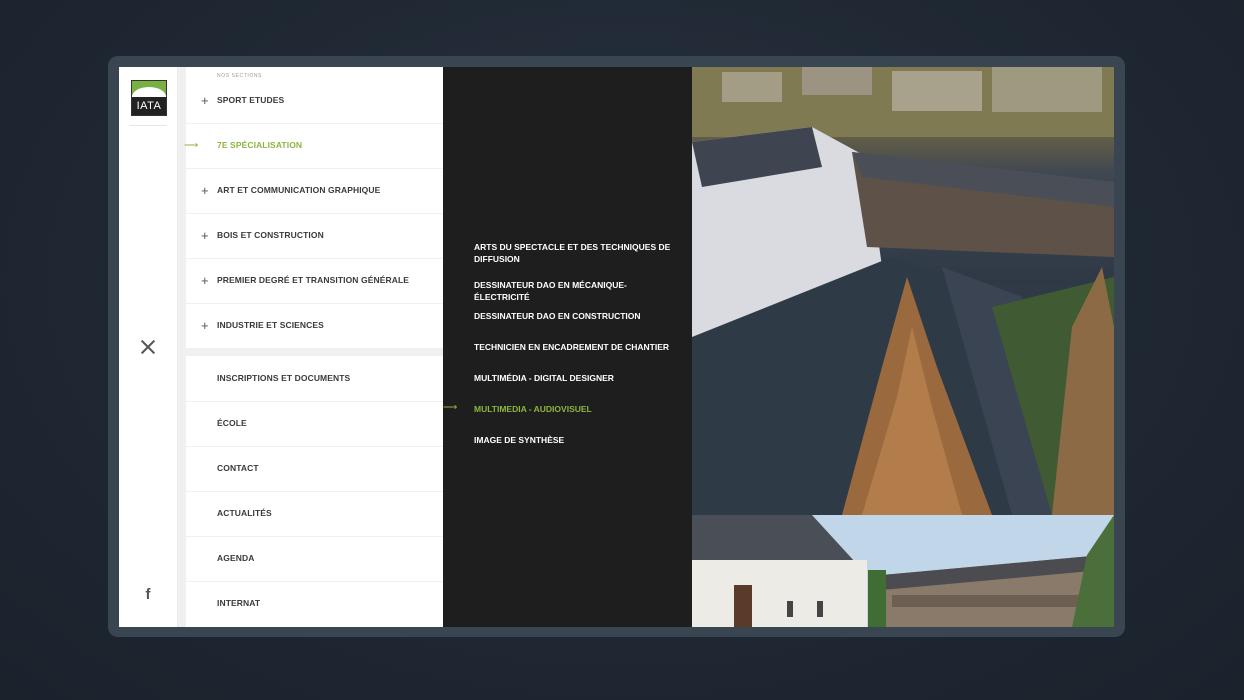 The height and width of the screenshot is (700, 1244). Describe the element at coordinates (314, 469) in the screenshot. I see `menu-link-contact: CONTACT` at that location.